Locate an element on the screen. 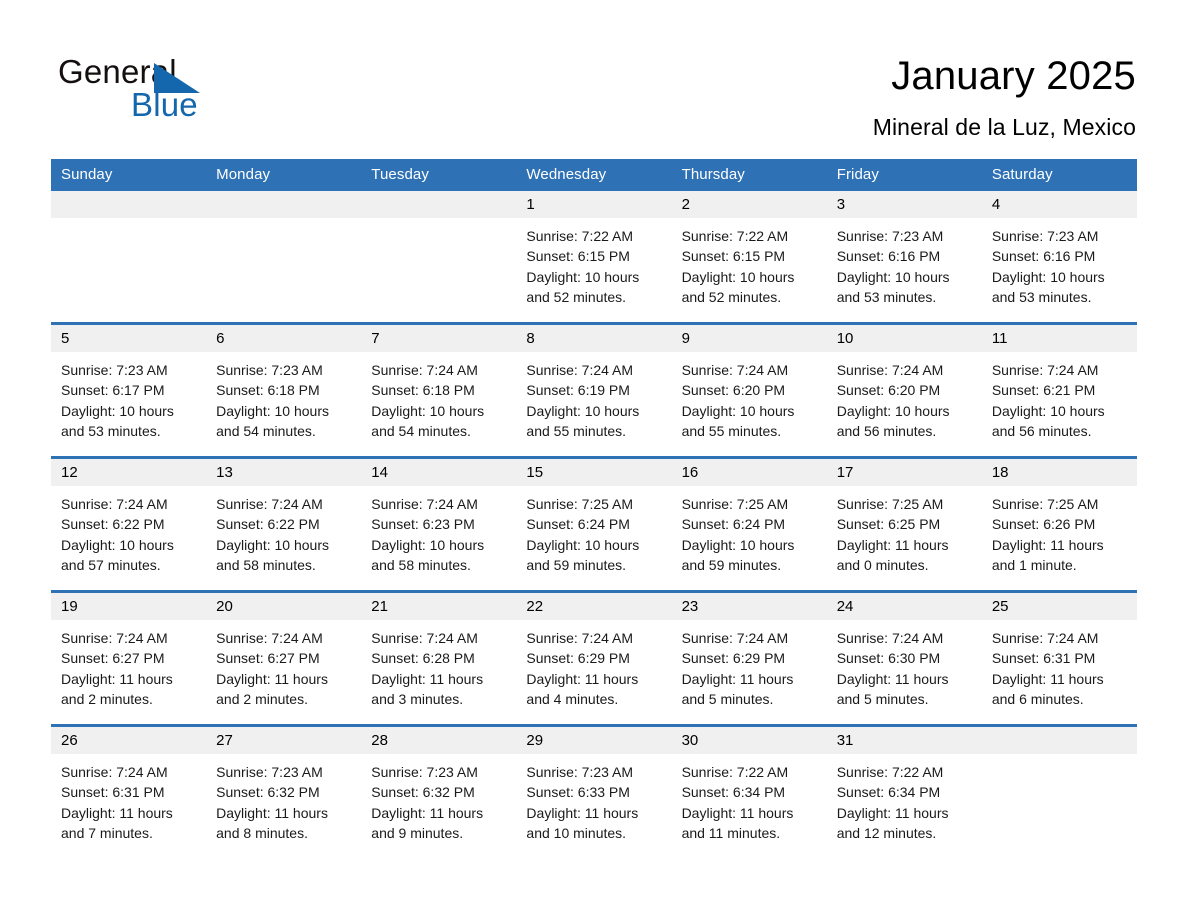  daylight-text-line2: and 8 minutes. is located at coordinates (262, 833).